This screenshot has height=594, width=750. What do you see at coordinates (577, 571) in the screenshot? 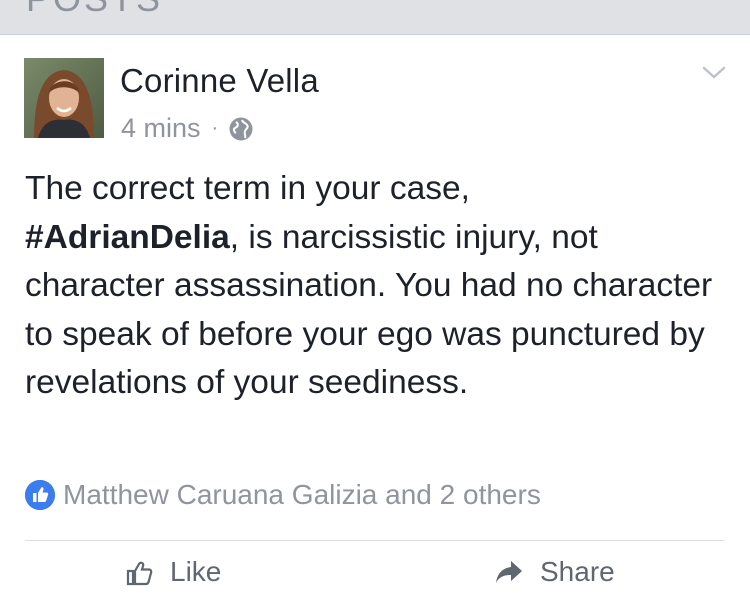
I see `share-label: Share` at bounding box center [577, 571].